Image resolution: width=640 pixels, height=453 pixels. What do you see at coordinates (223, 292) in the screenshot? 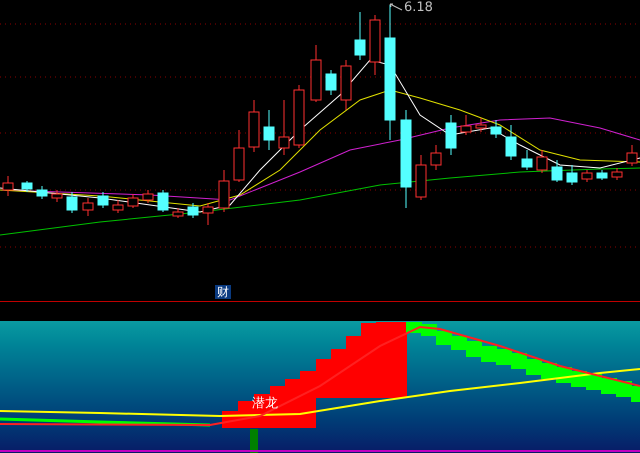
I see `indicator-title: 财` at bounding box center [223, 292].